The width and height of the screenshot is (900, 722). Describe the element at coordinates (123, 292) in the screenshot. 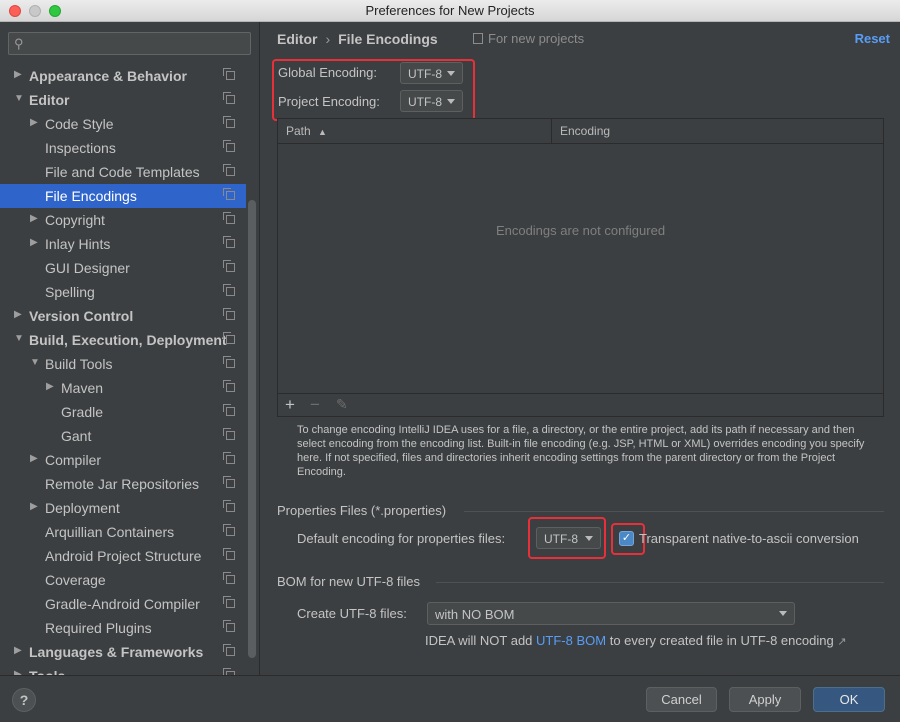

I see `sidebar-item-spelling: Spelling` at that location.